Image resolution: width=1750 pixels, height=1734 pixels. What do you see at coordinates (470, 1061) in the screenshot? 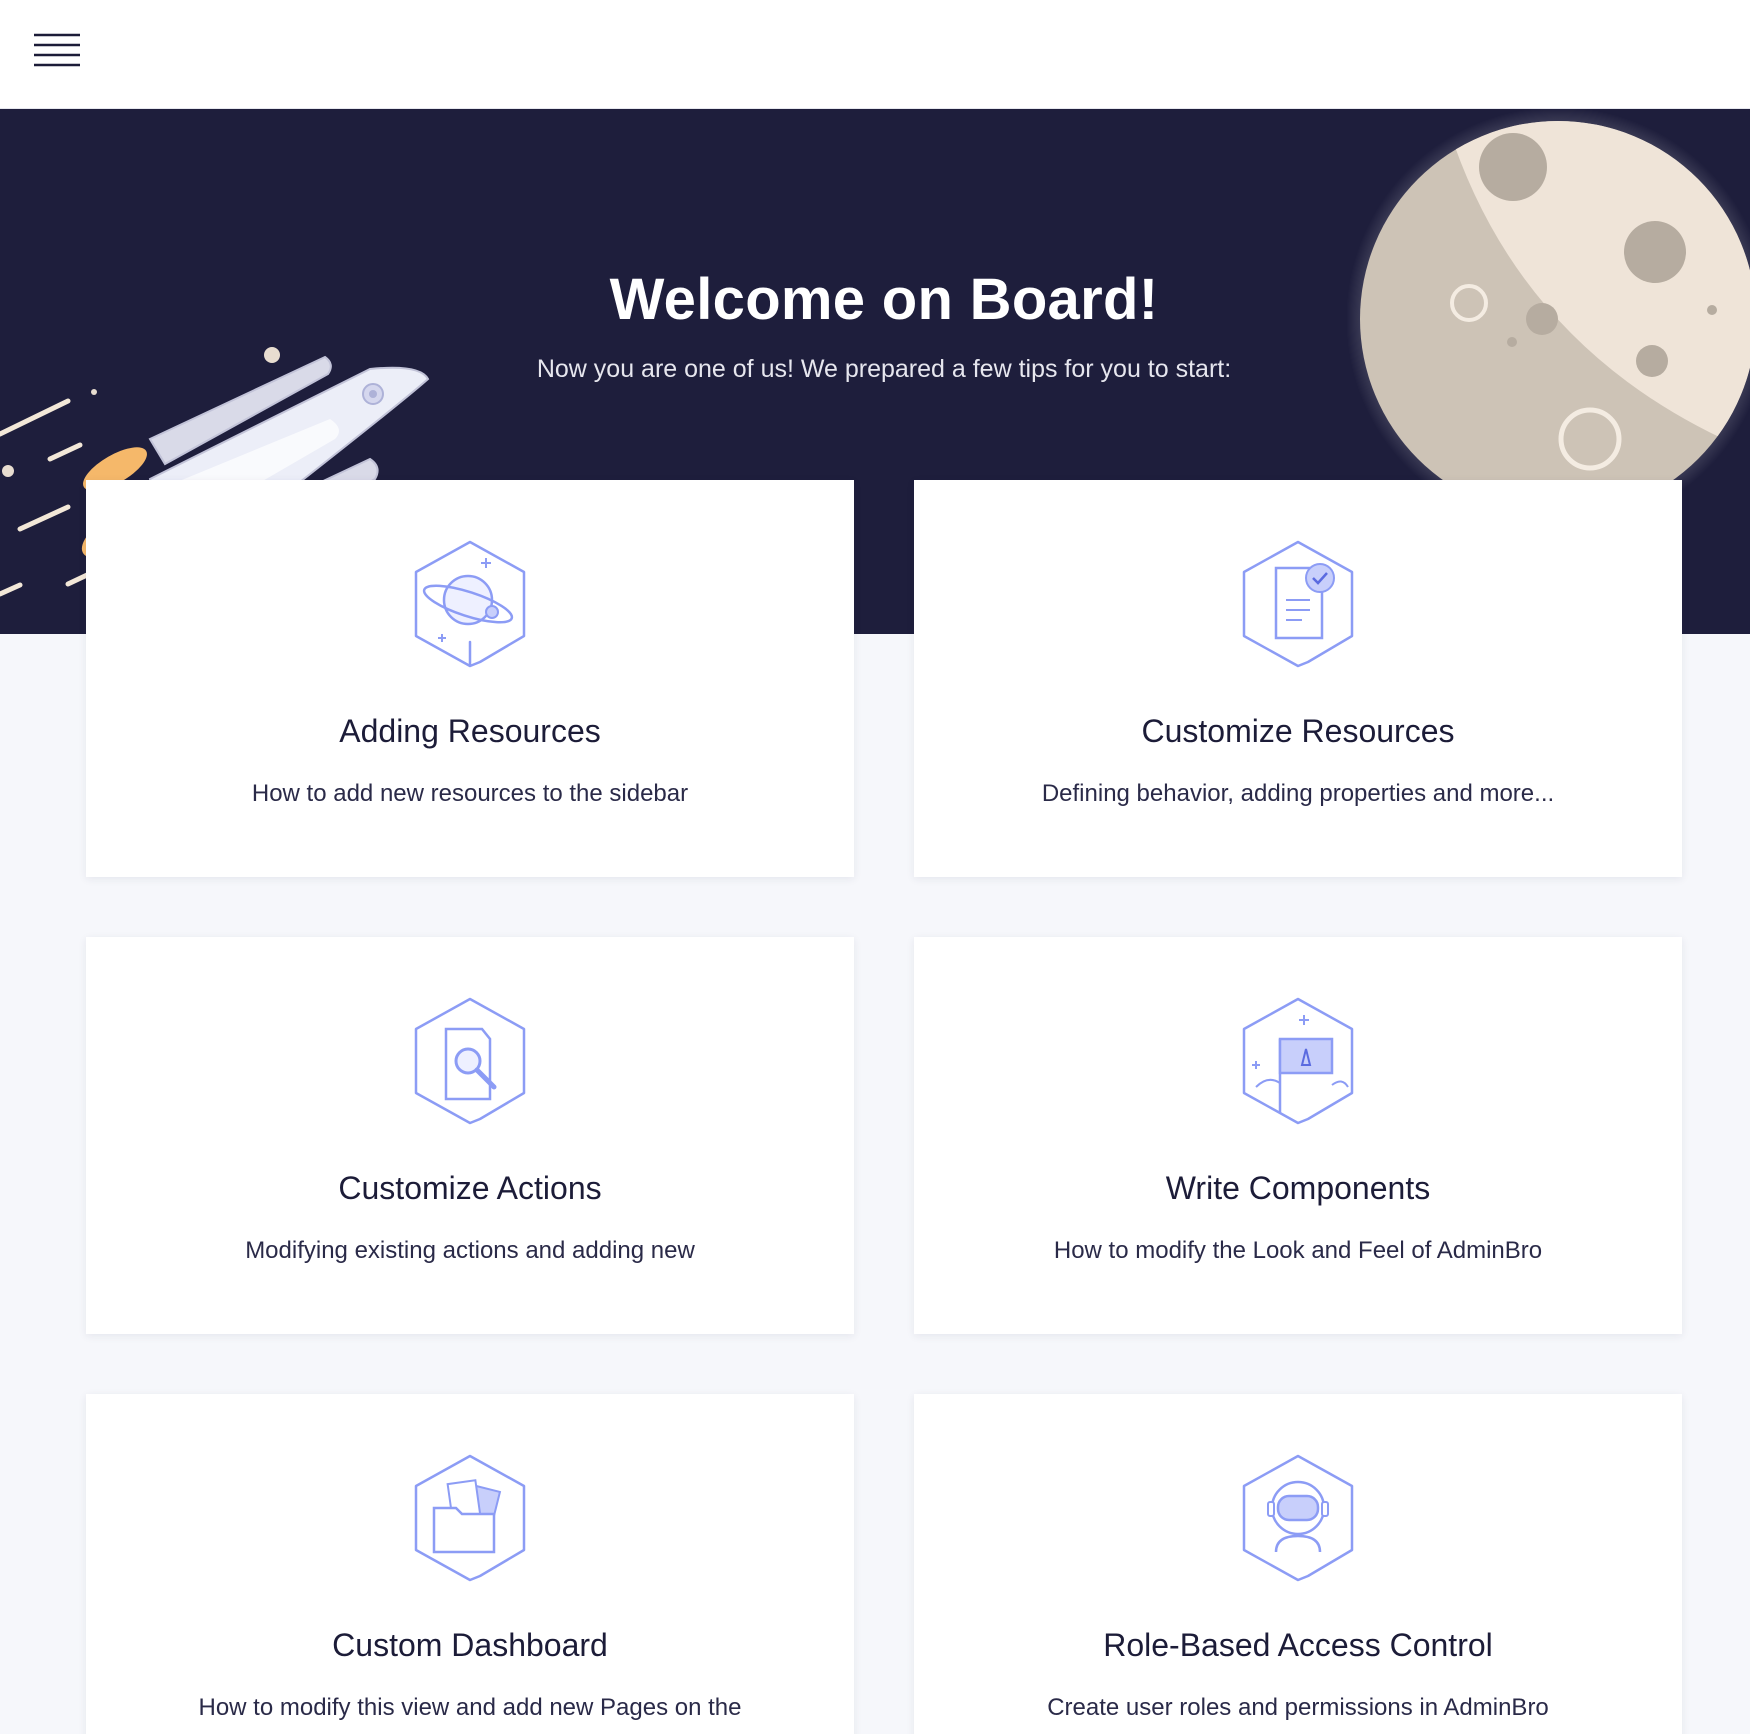
I see `document-search-icon` at bounding box center [470, 1061].